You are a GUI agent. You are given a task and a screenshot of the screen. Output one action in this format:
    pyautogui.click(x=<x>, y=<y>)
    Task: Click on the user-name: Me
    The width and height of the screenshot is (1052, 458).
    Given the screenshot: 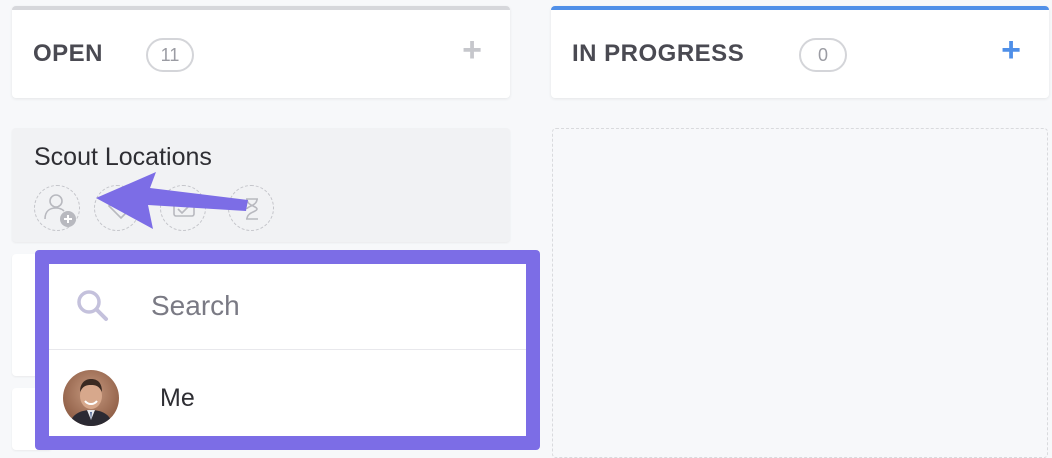 What is the action you would take?
    pyautogui.click(x=177, y=398)
    